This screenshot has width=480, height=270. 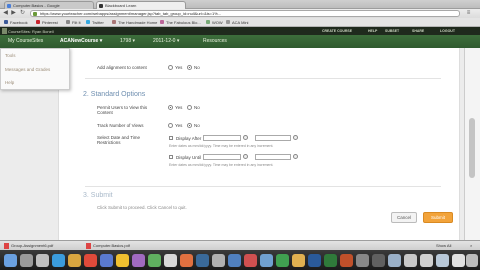 I want to click on back-icon: ◀, so click(x=5, y=13).